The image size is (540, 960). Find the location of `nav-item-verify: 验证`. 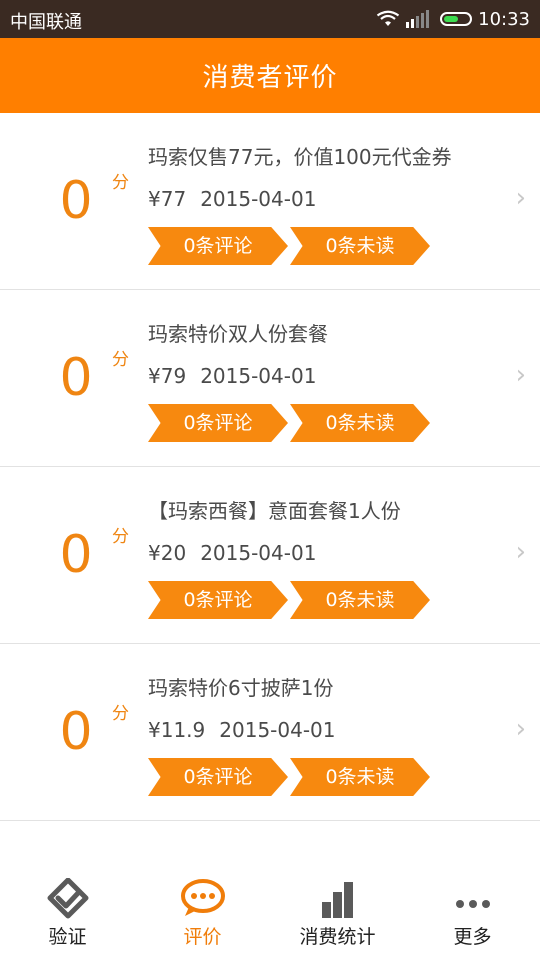

nav-item-verify: 验证 is located at coordinates (67, 914).